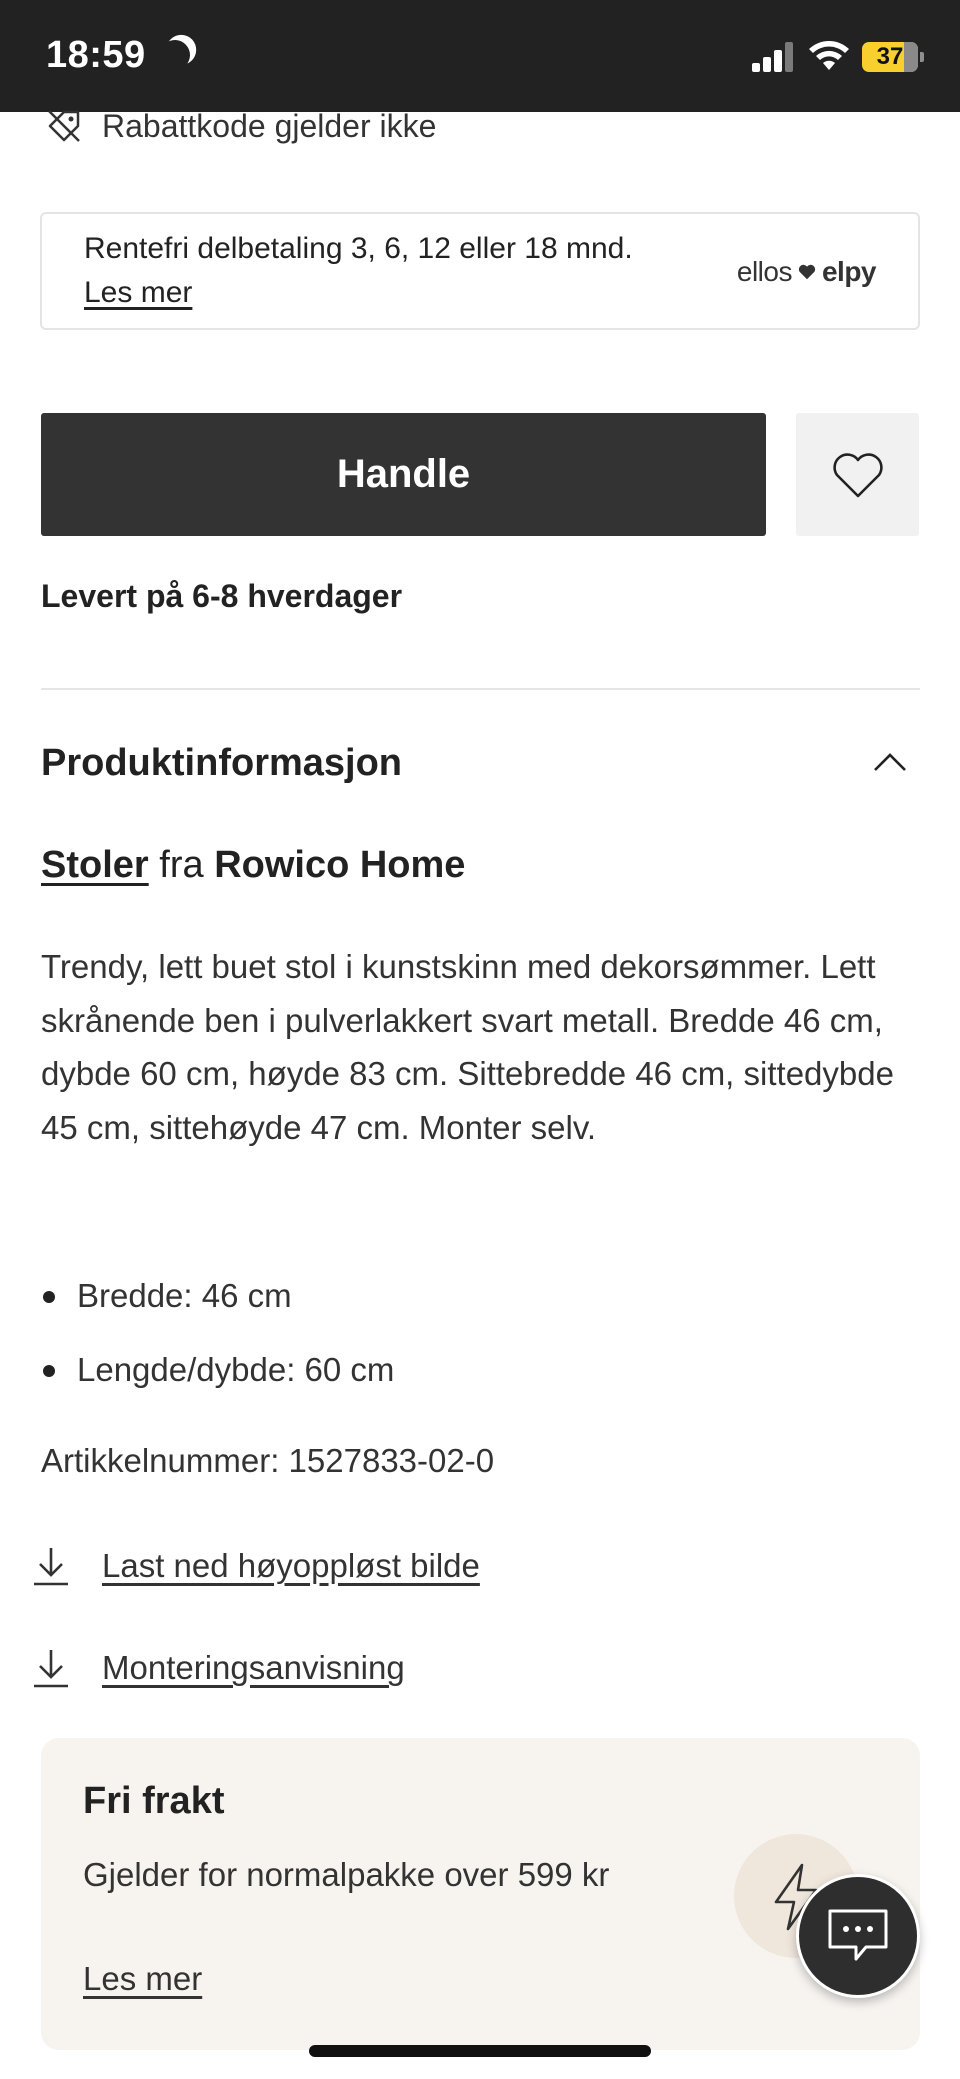  What do you see at coordinates (480, 2051) in the screenshot?
I see `home-indicator` at bounding box center [480, 2051].